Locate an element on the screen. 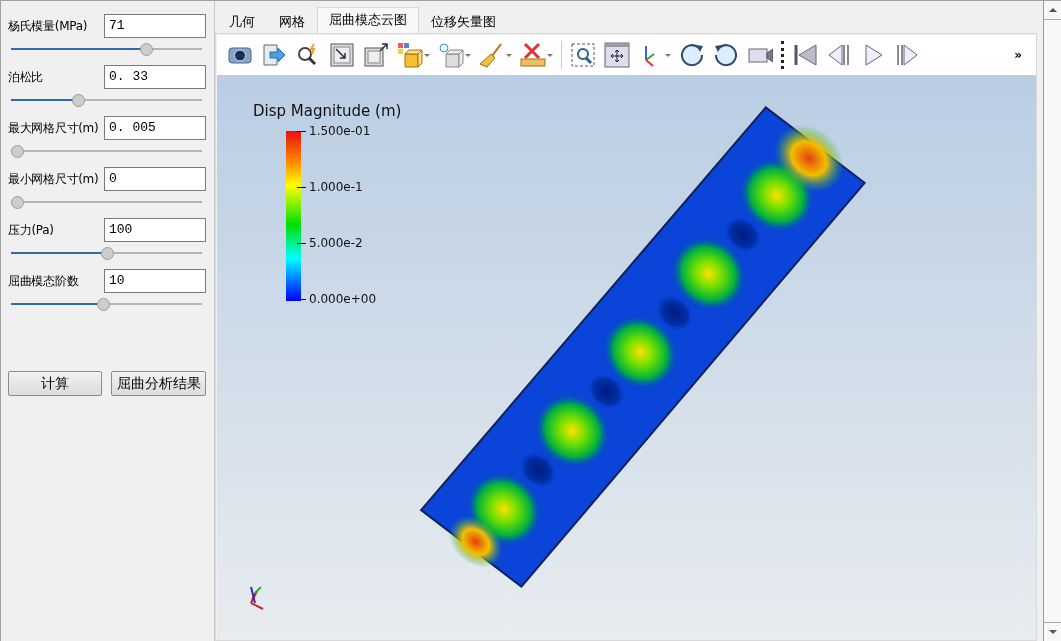 The height and width of the screenshot is (641, 1061). rotate-counterclockwise-icon is located at coordinates (726, 55).